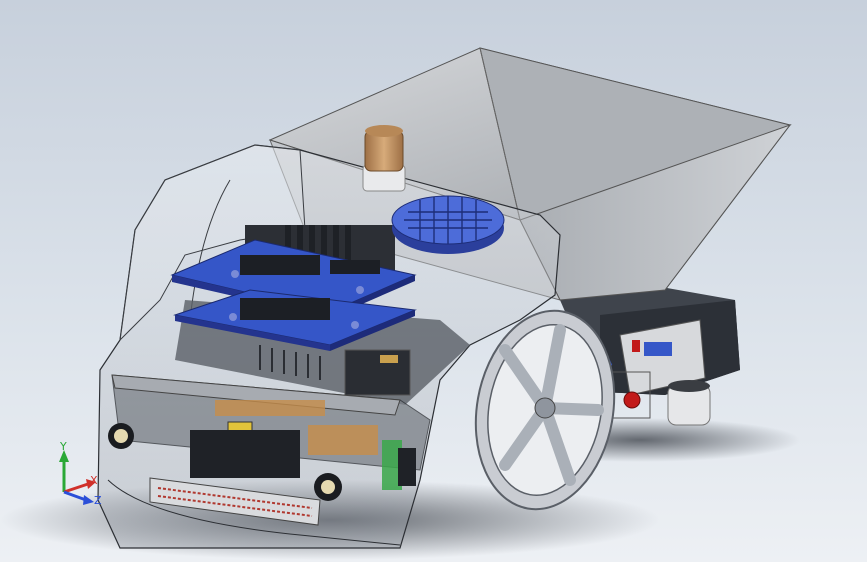 Image resolution: width=867 pixels, height=562 pixels. Describe the element at coordinates (88, 500) in the screenshot. I see `z-axis-arrow` at that location.